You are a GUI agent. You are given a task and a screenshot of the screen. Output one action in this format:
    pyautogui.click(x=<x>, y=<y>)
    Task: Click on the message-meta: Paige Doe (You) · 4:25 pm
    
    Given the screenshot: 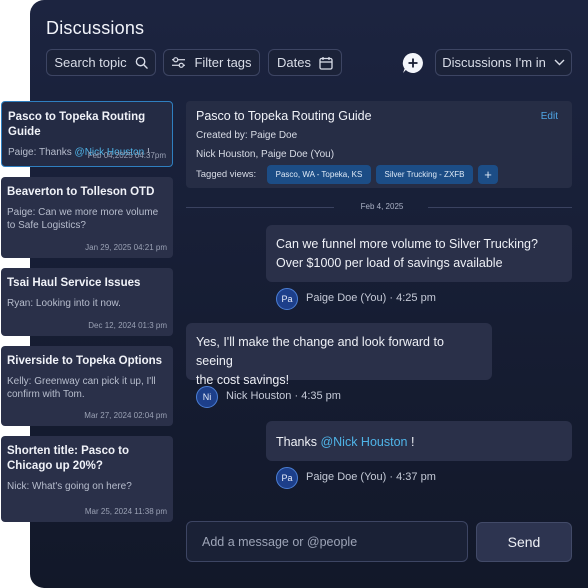 What is the action you would take?
    pyautogui.click(x=371, y=298)
    